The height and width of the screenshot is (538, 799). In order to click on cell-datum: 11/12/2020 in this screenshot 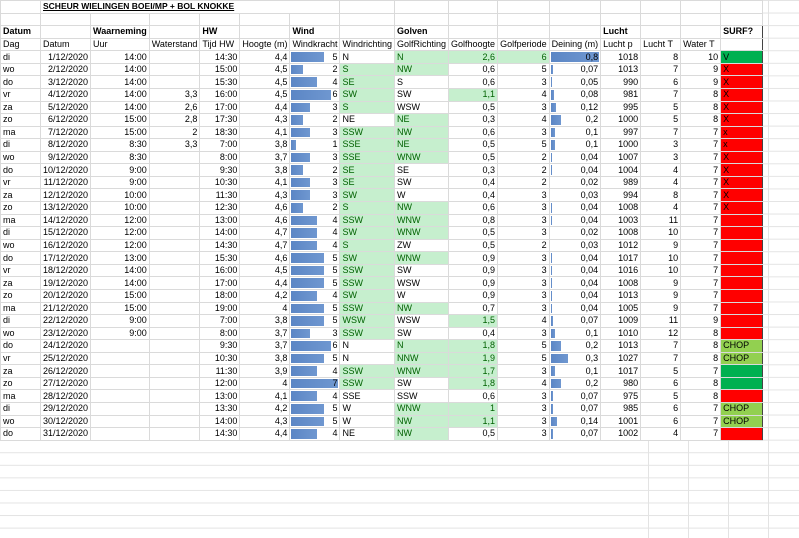, I will do `click(65, 182)`.